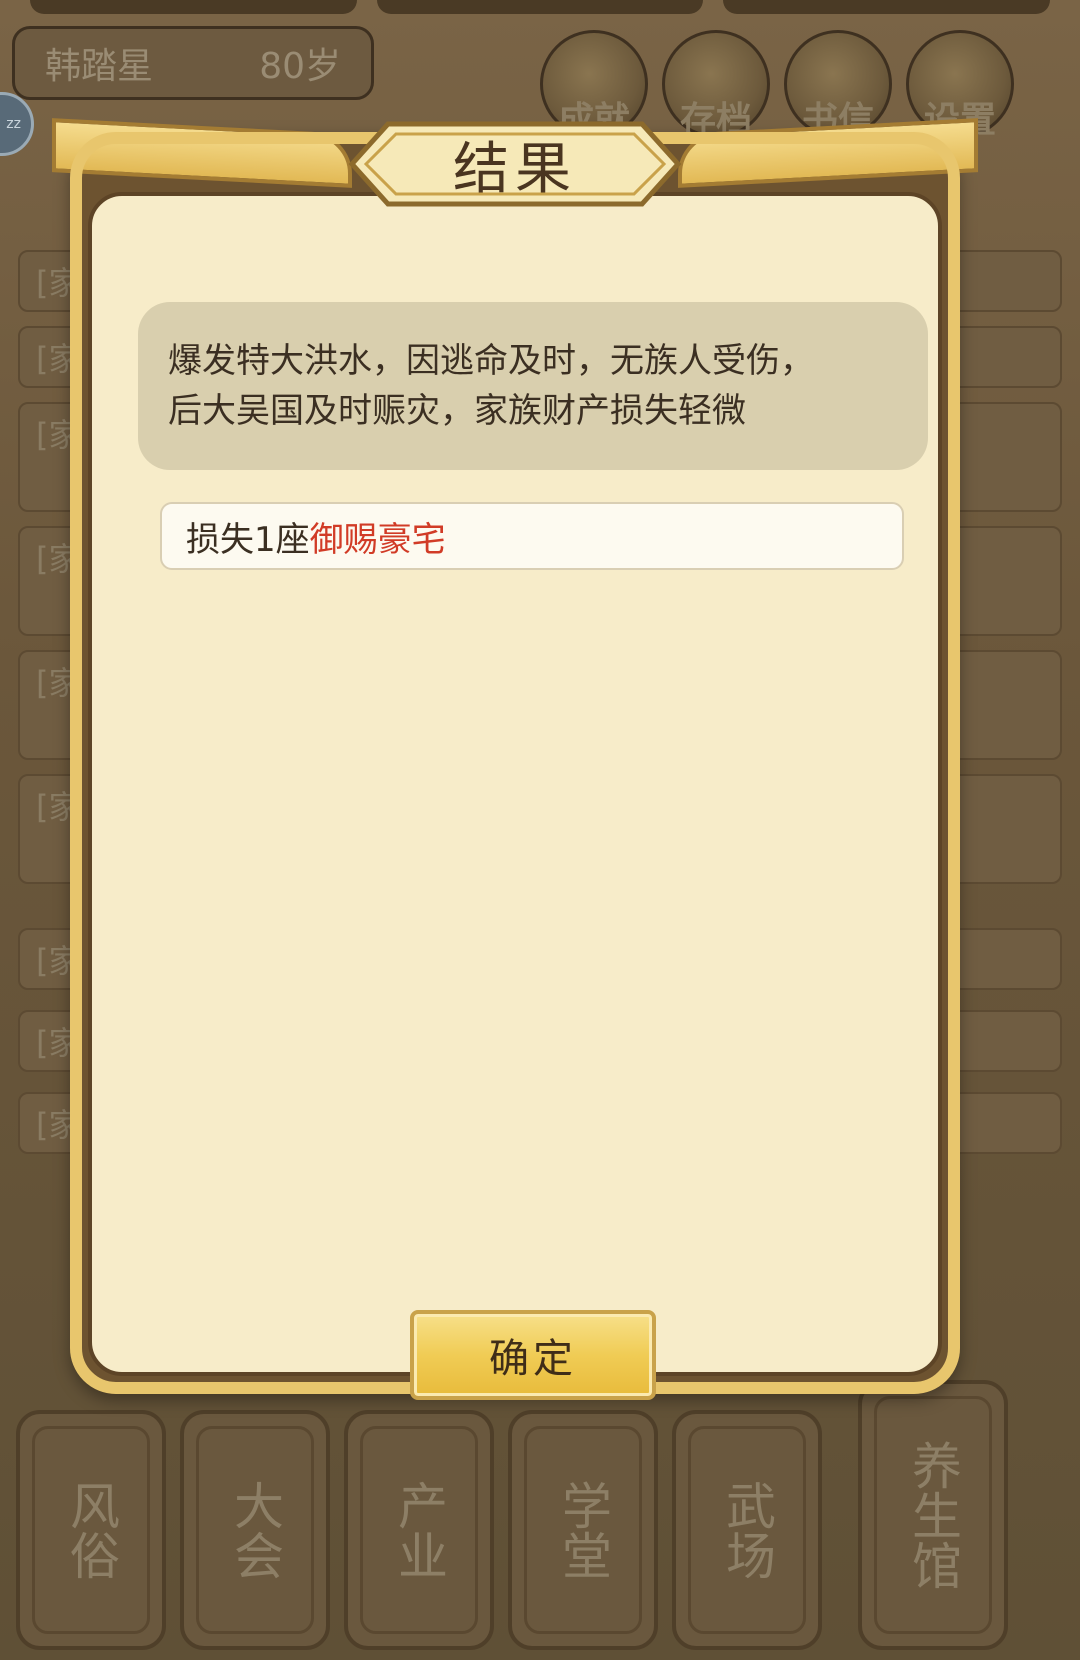 The height and width of the screenshot is (1660, 1080). I want to click on tab-school: 学堂, so click(583, 1530).